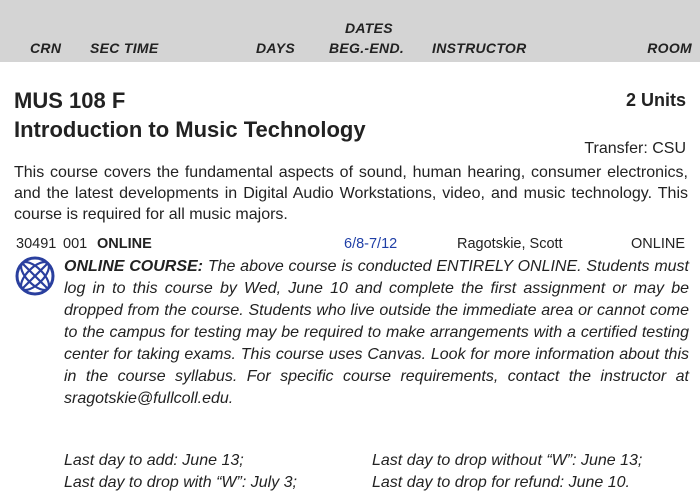  What do you see at coordinates (124, 48) in the screenshot?
I see `header-sec-time: SEC TIME` at bounding box center [124, 48].